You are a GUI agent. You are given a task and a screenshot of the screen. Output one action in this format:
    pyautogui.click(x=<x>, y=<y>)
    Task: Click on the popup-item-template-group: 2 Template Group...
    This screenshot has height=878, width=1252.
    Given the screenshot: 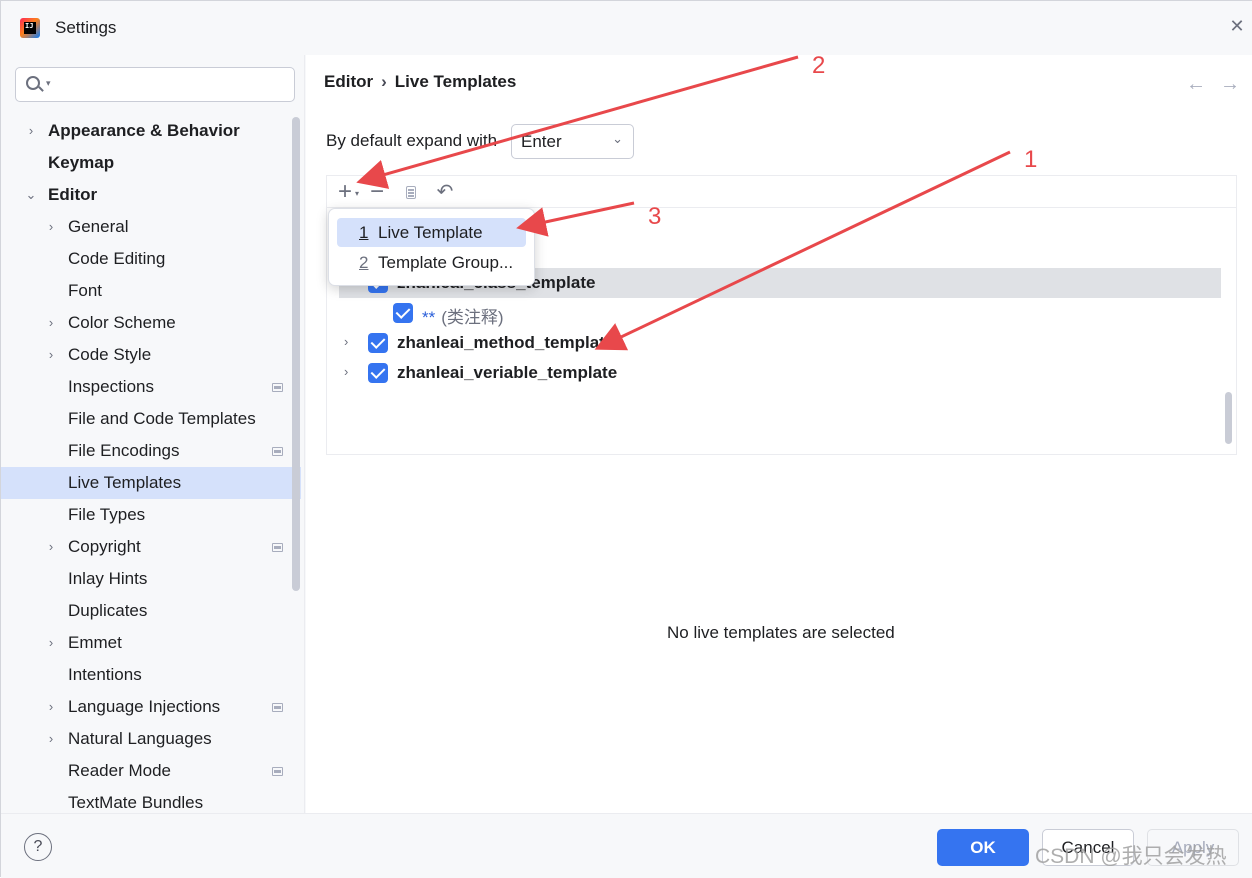 What is the action you would take?
    pyautogui.click(x=431, y=262)
    